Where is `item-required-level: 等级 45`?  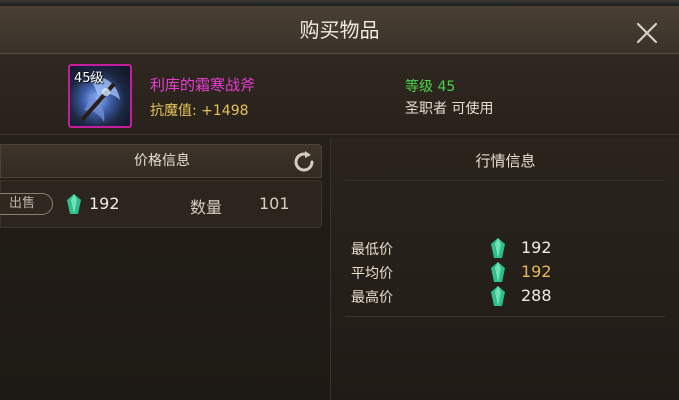
item-required-level: 等级 45 is located at coordinates (430, 87).